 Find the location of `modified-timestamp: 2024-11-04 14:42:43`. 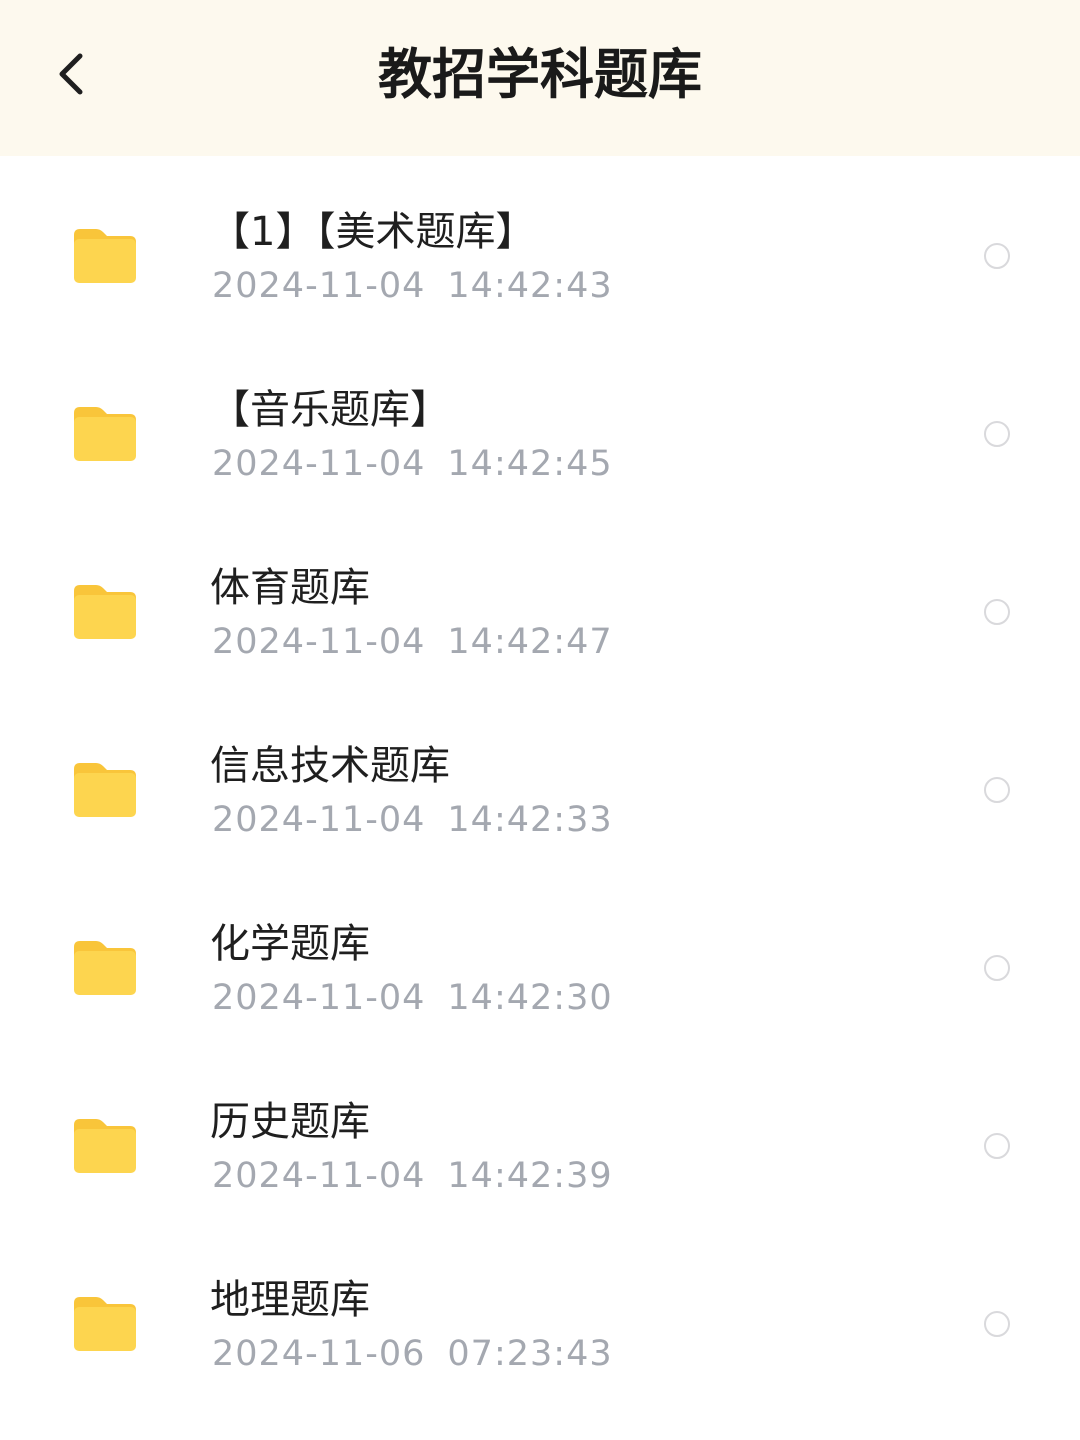

modified-timestamp: 2024-11-04 14:42:43 is located at coordinates (412, 286).